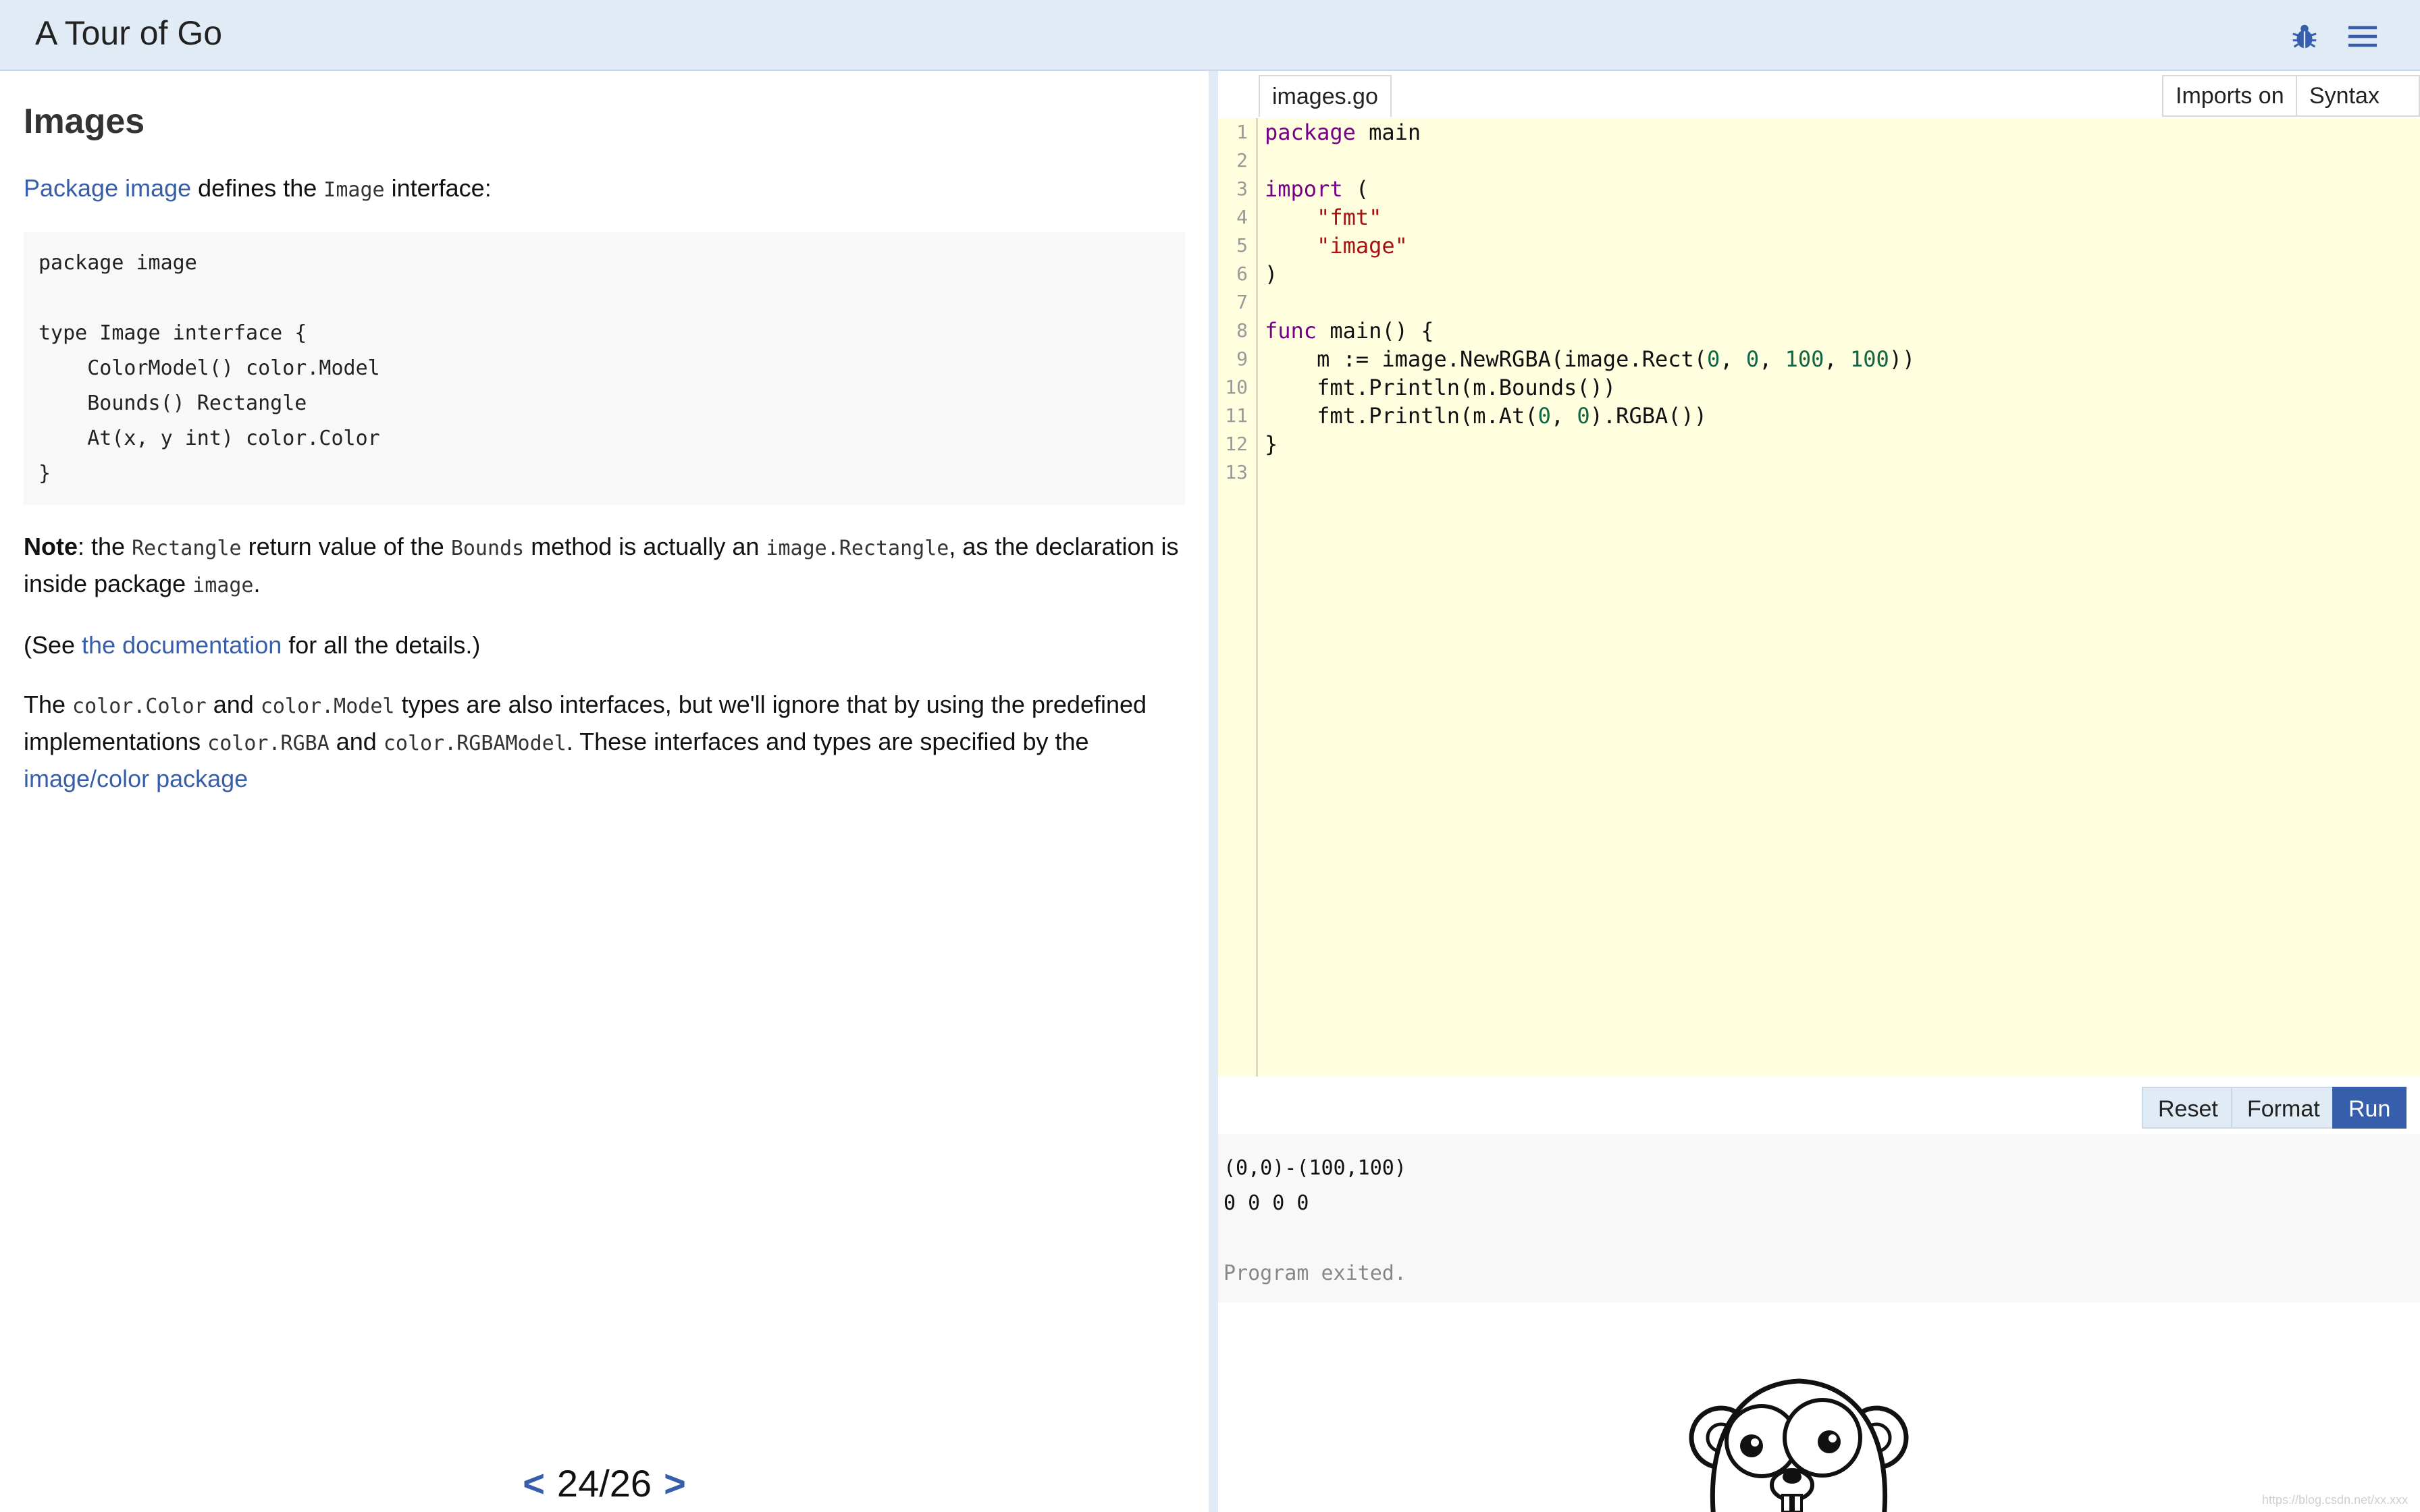 Image resolution: width=2420 pixels, height=1512 pixels. What do you see at coordinates (2362, 36) in the screenshot?
I see `hamburger-menu-icon` at bounding box center [2362, 36].